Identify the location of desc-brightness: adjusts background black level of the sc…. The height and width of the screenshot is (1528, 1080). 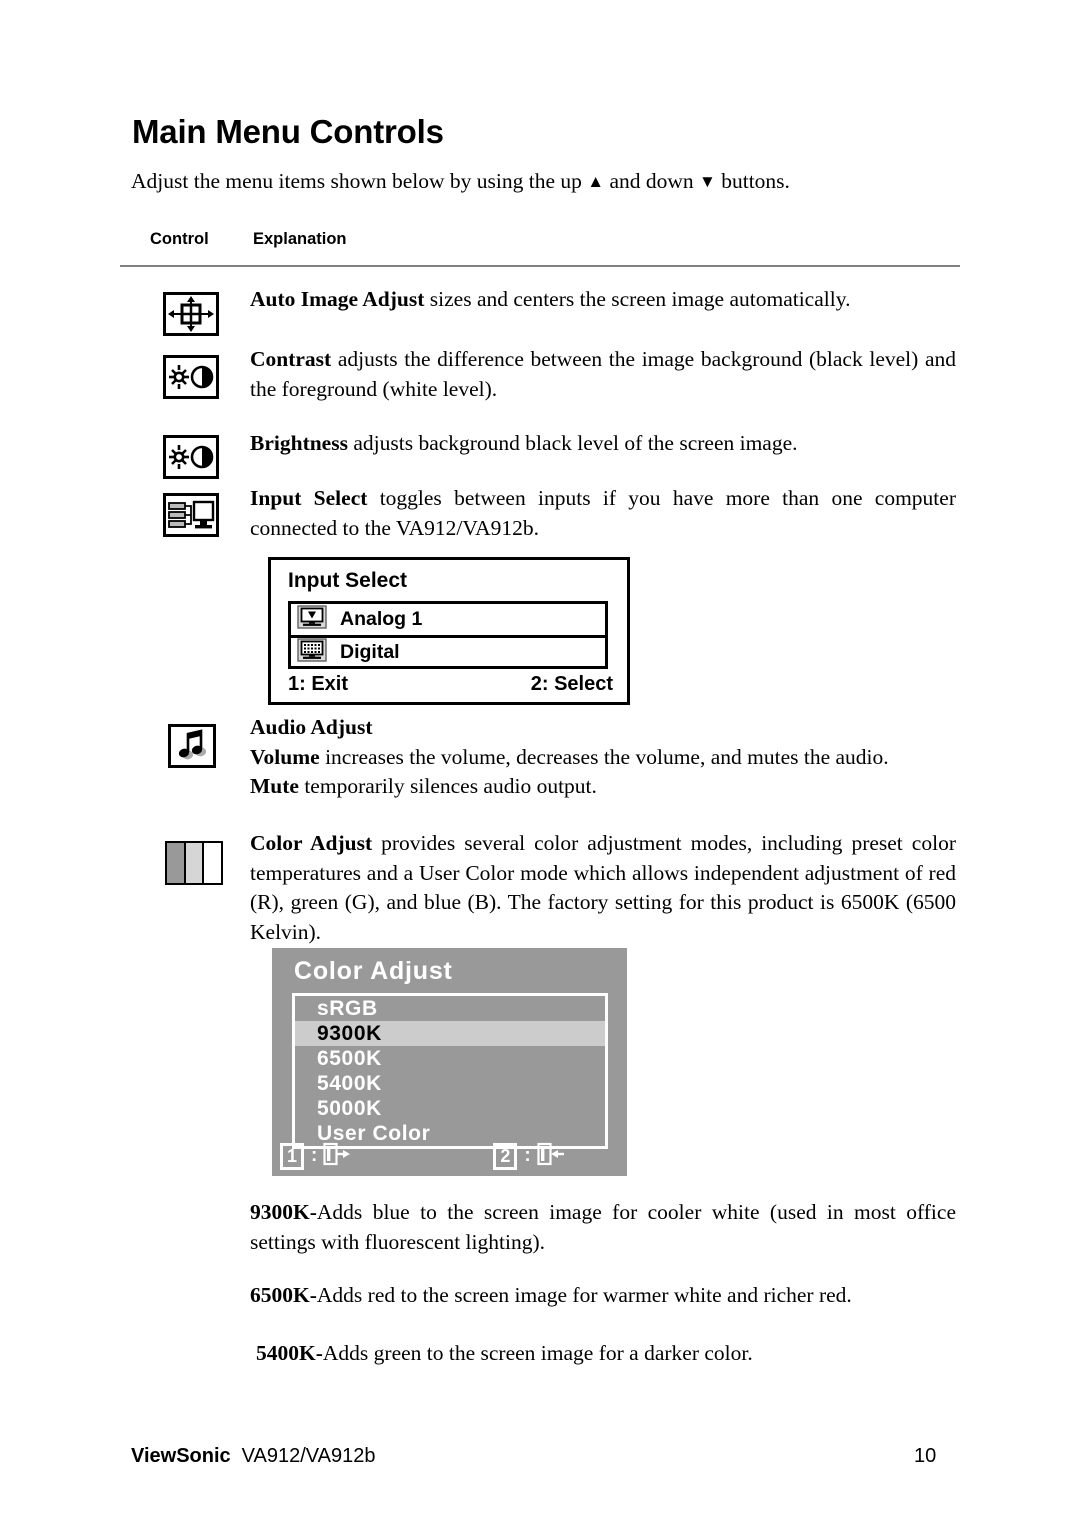
(572, 443).